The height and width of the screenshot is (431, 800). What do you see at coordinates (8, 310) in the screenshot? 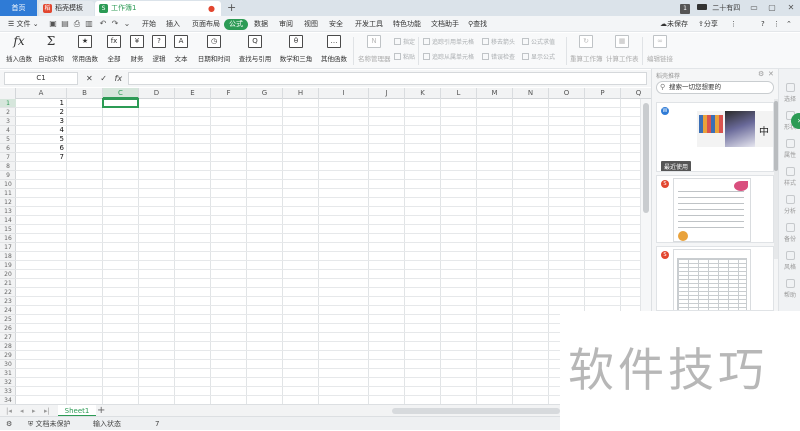
I see `row-header-24: 24` at bounding box center [8, 310].